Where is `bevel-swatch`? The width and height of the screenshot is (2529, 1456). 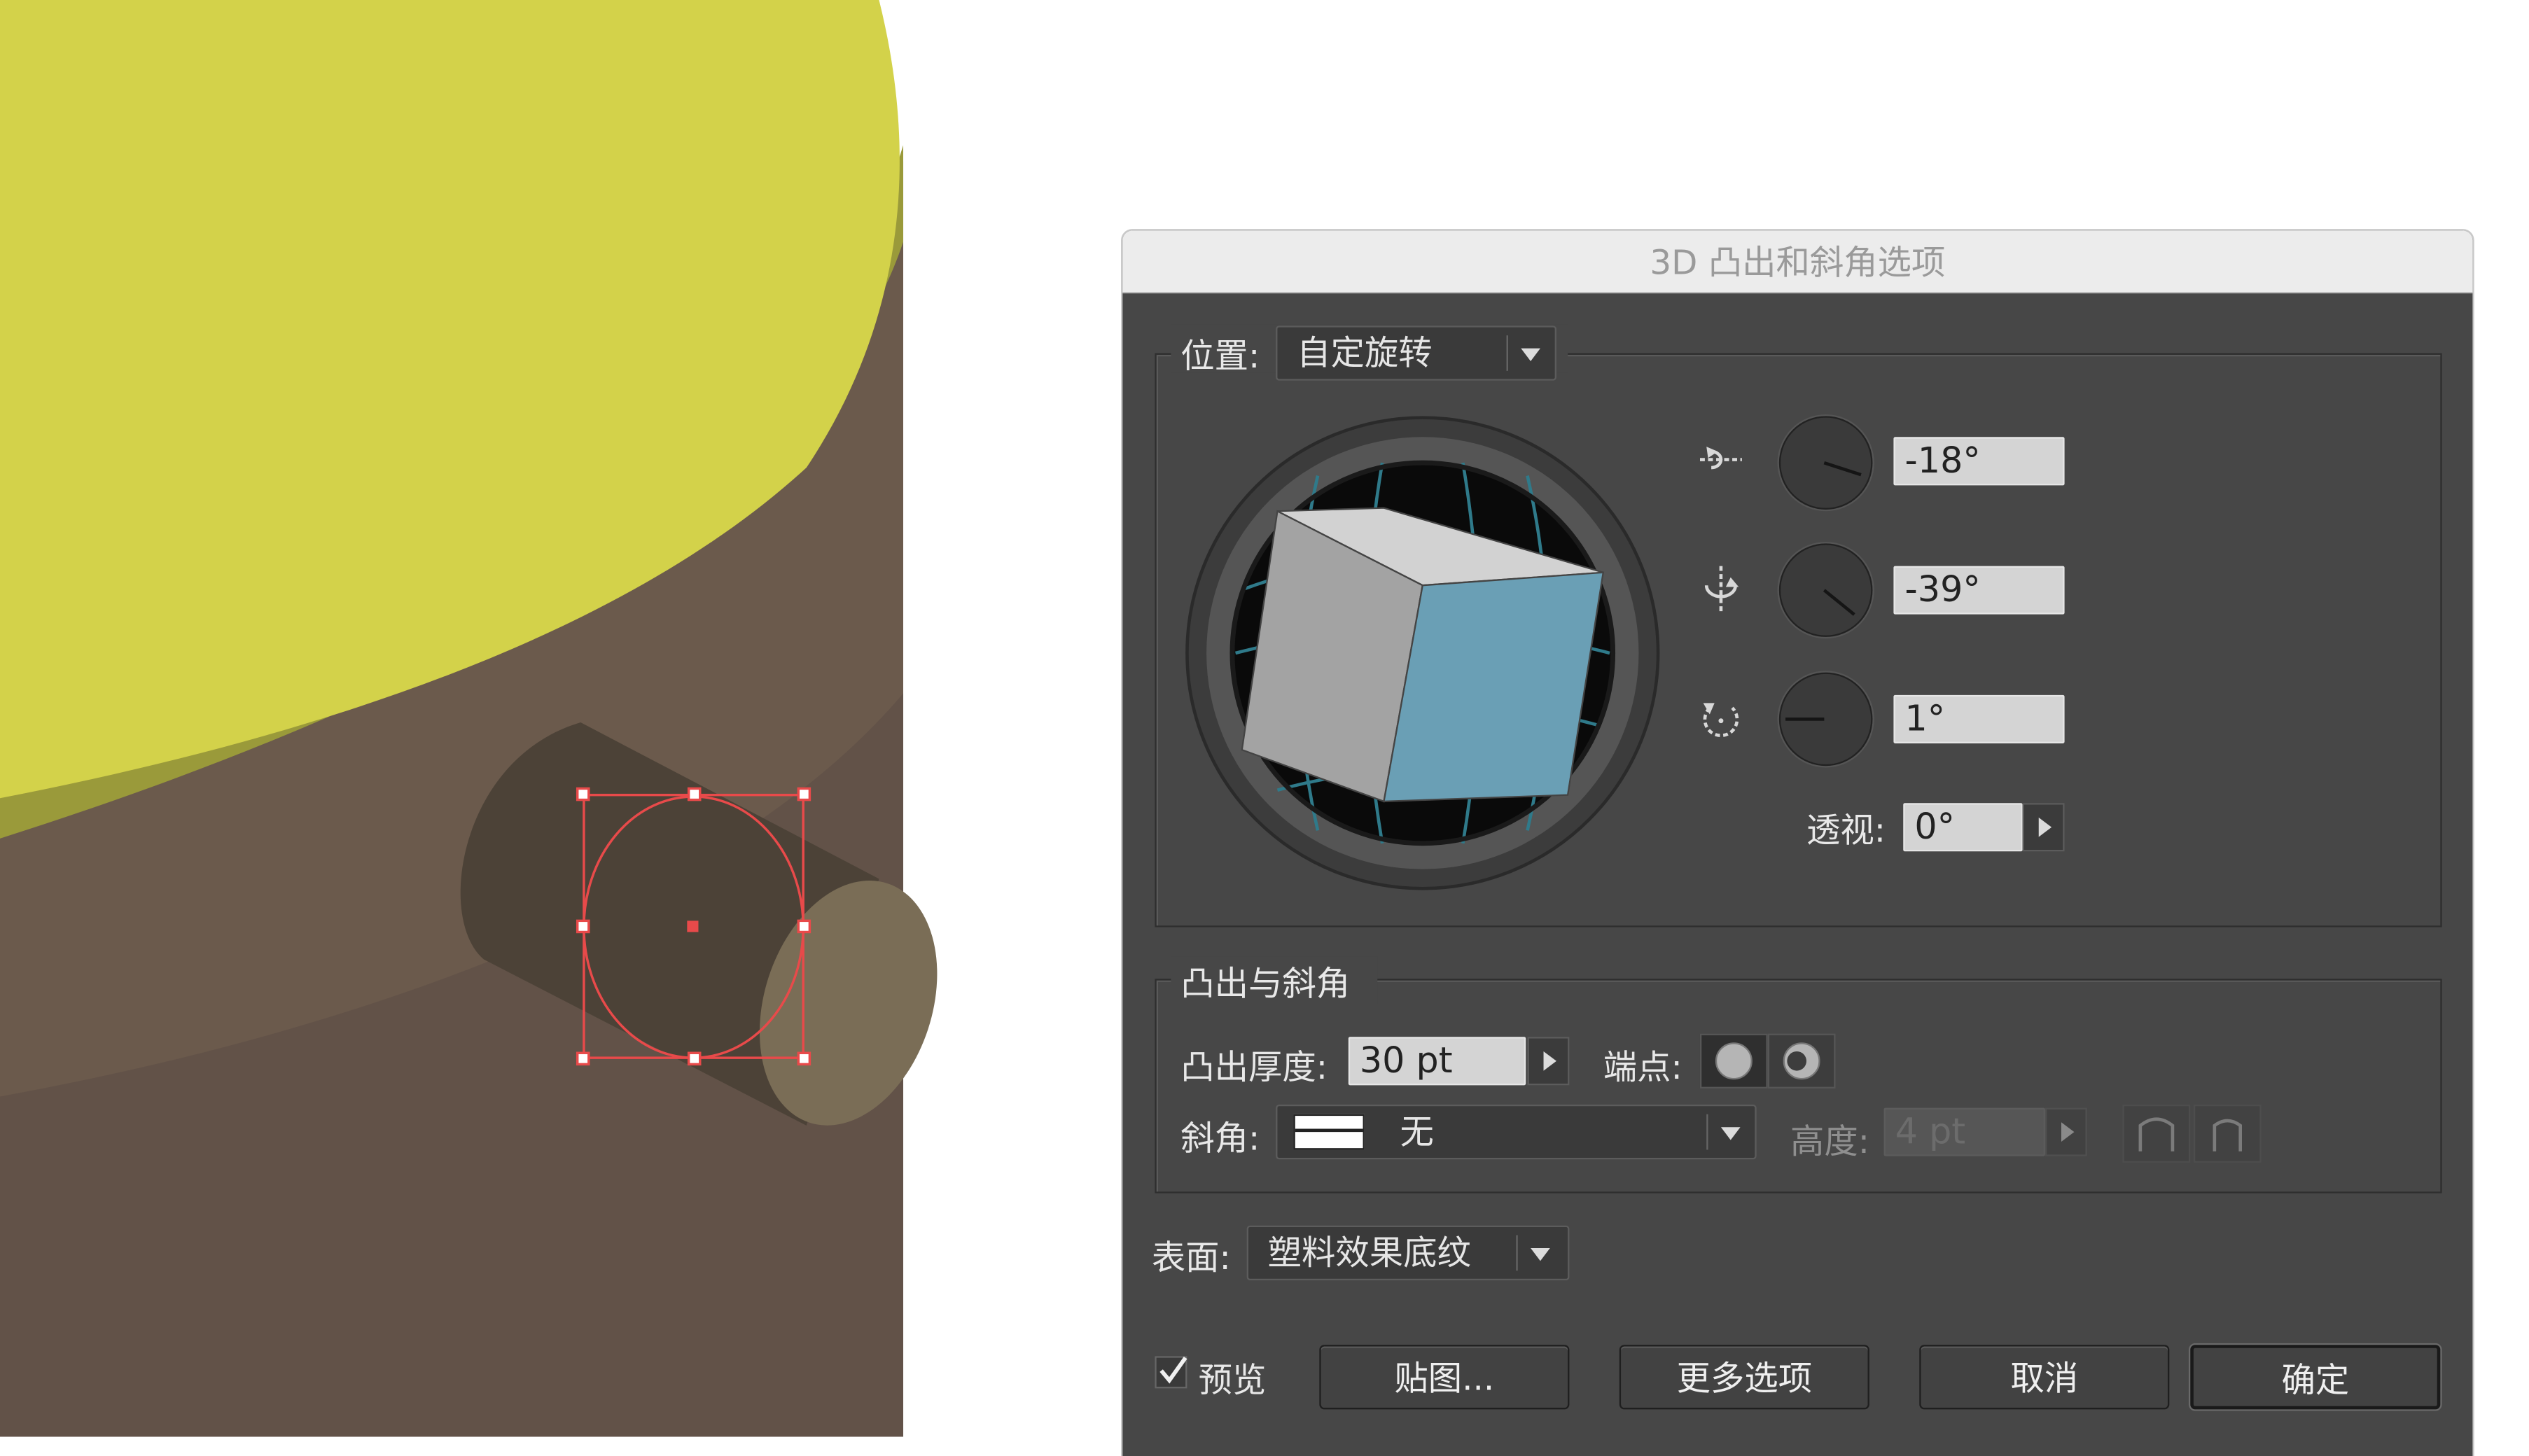 bevel-swatch is located at coordinates (1329, 1132).